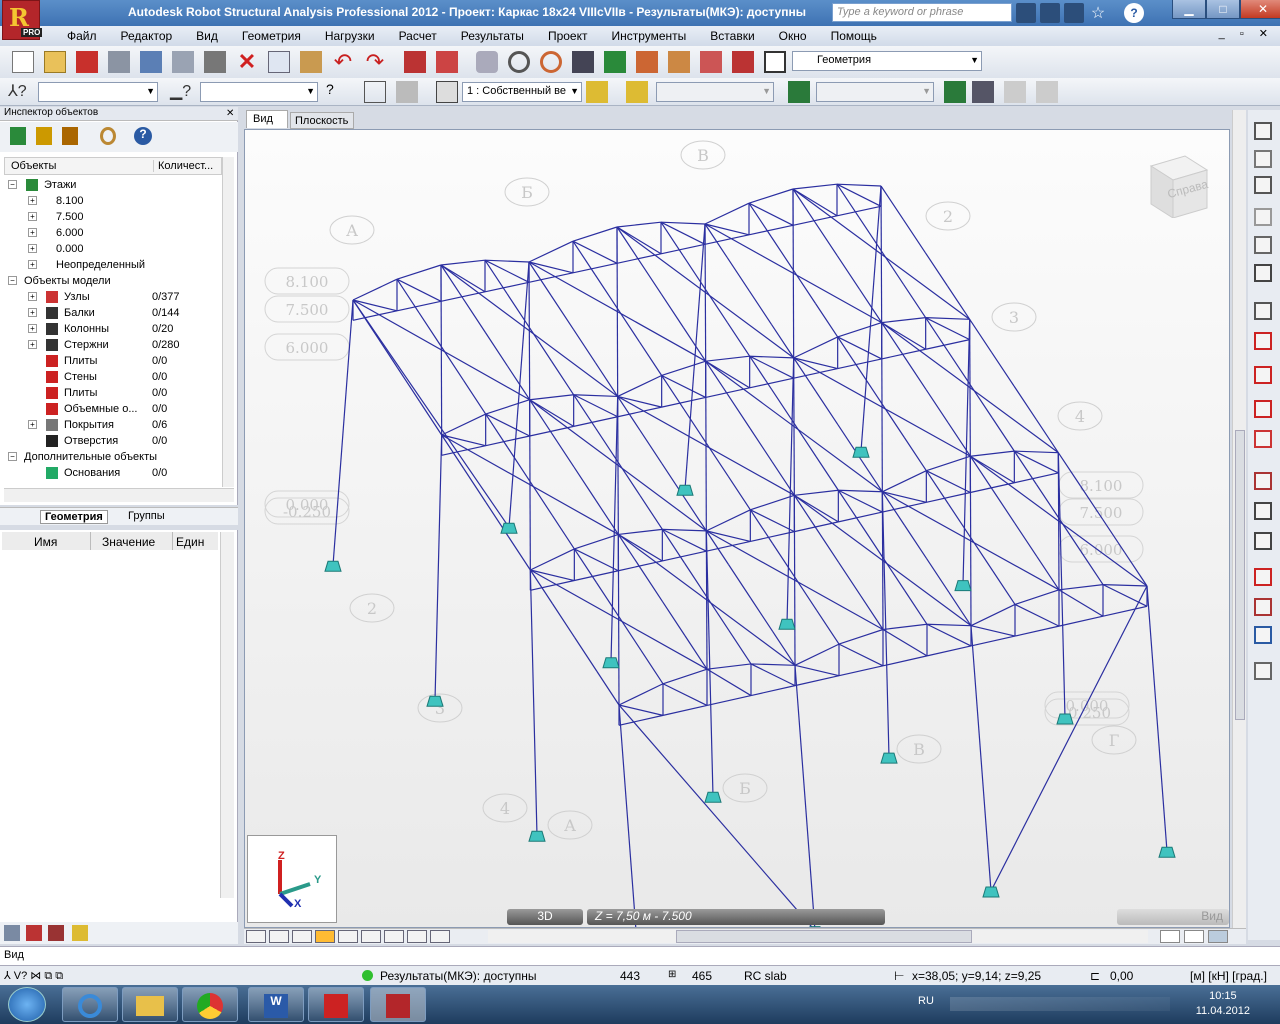 The image size is (1280, 1024). What do you see at coordinates (1246, 33) in the screenshot?
I see `mdi-controls: _ ▫ ✕` at bounding box center [1246, 33].